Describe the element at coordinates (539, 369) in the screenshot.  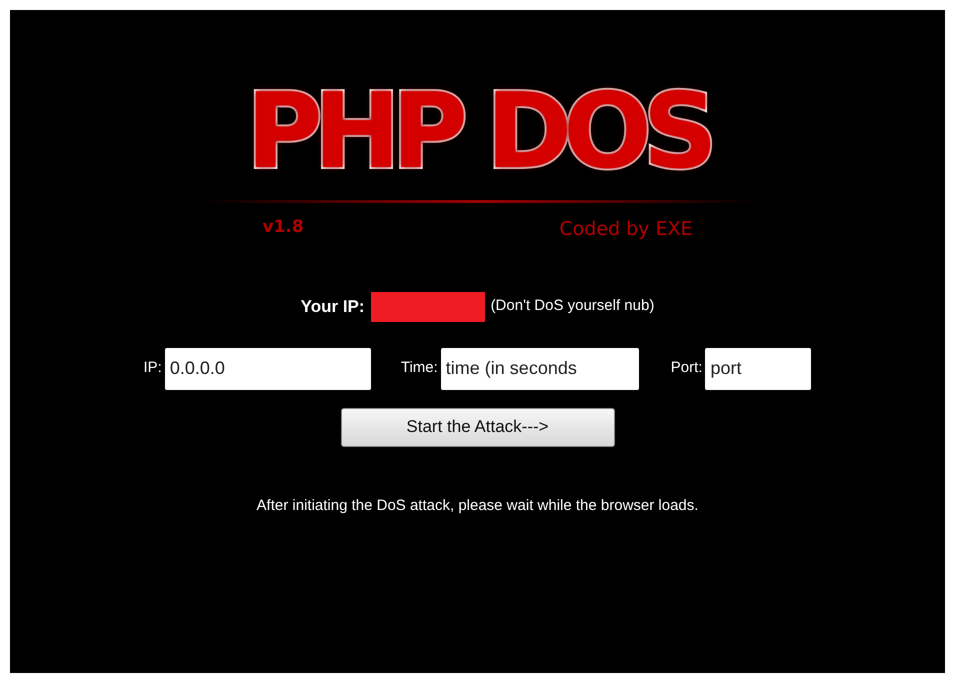
I see `input-field: time (in seconds` at that location.